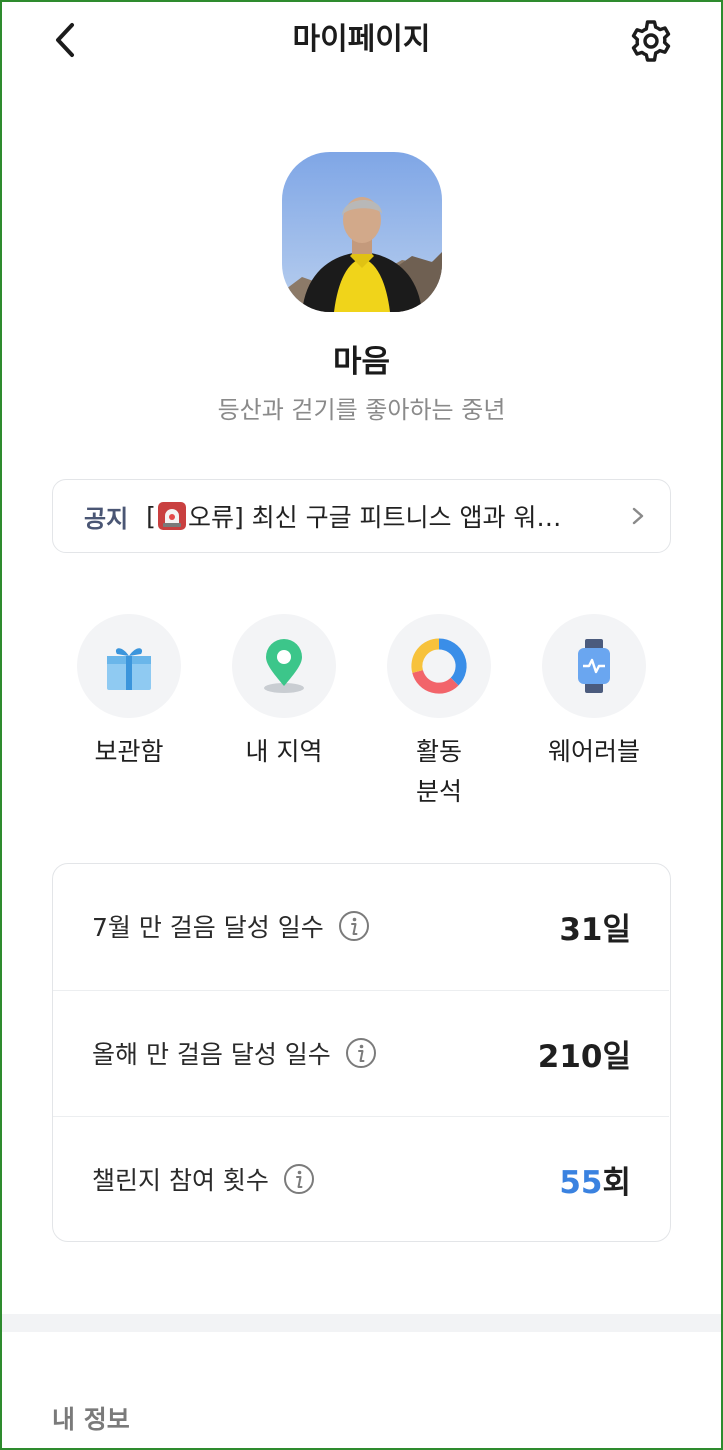  What do you see at coordinates (180, 1180) in the screenshot?
I see `stat-label-text: 챌린지 참여 횟수` at bounding box center [180, 1180].